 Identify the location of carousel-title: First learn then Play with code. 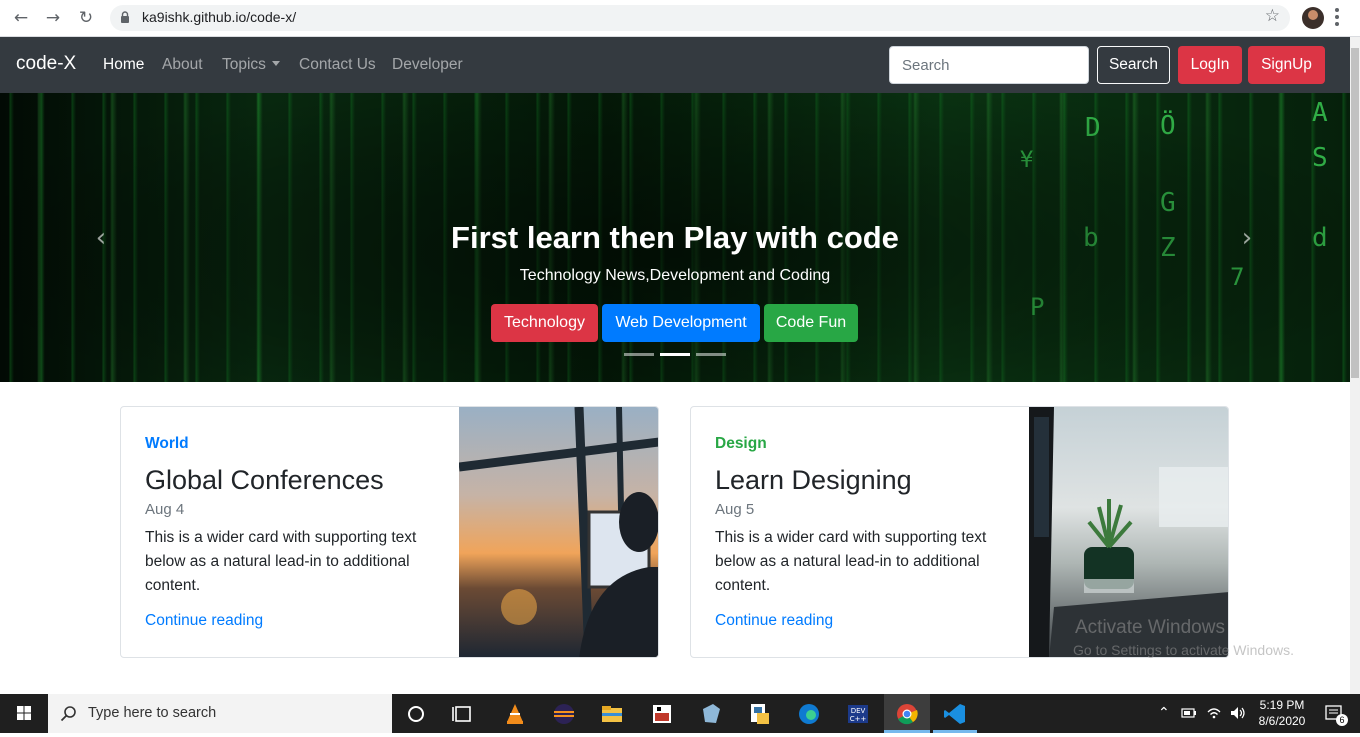
(675, 237).